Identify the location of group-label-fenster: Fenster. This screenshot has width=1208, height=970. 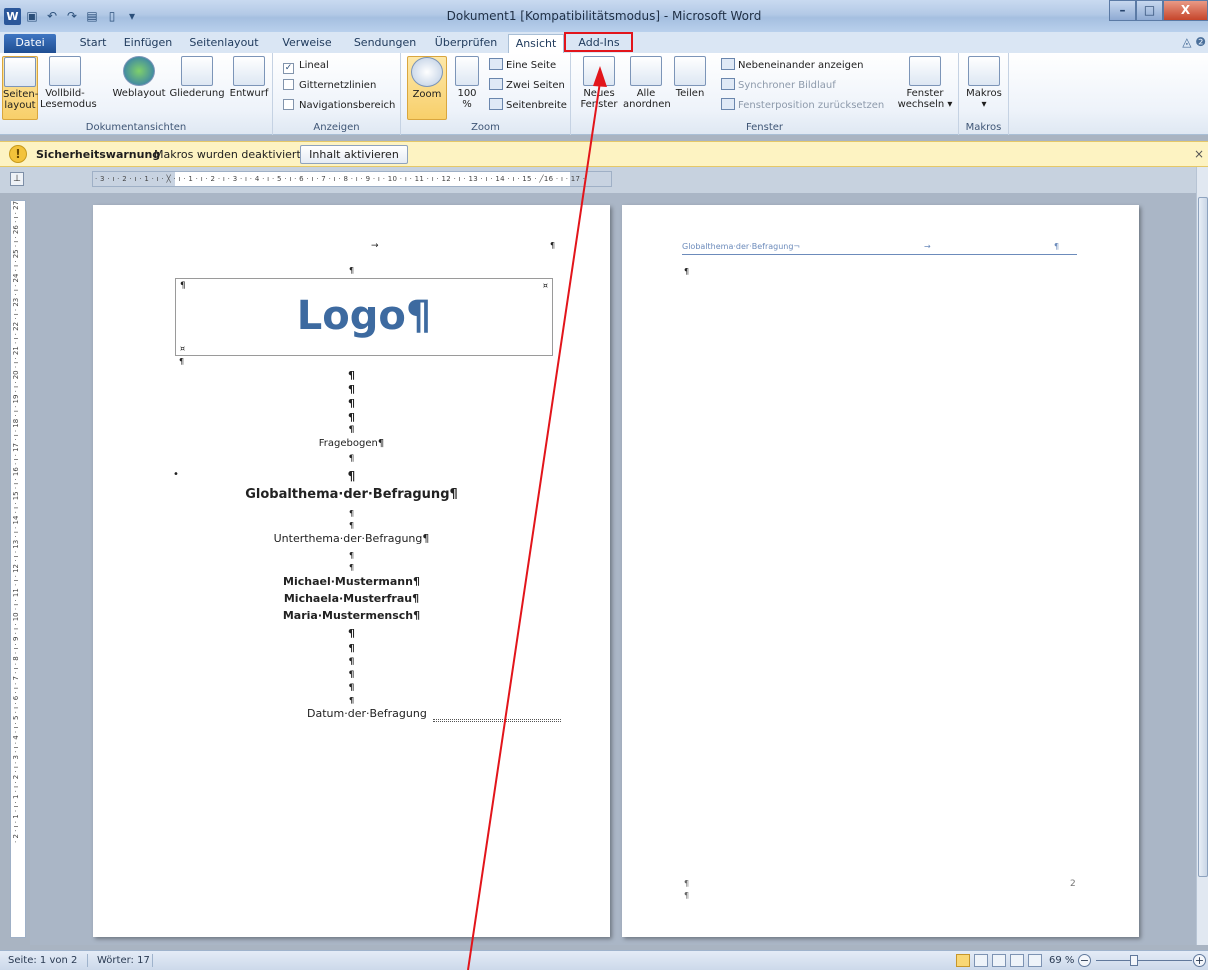
(764, 127).